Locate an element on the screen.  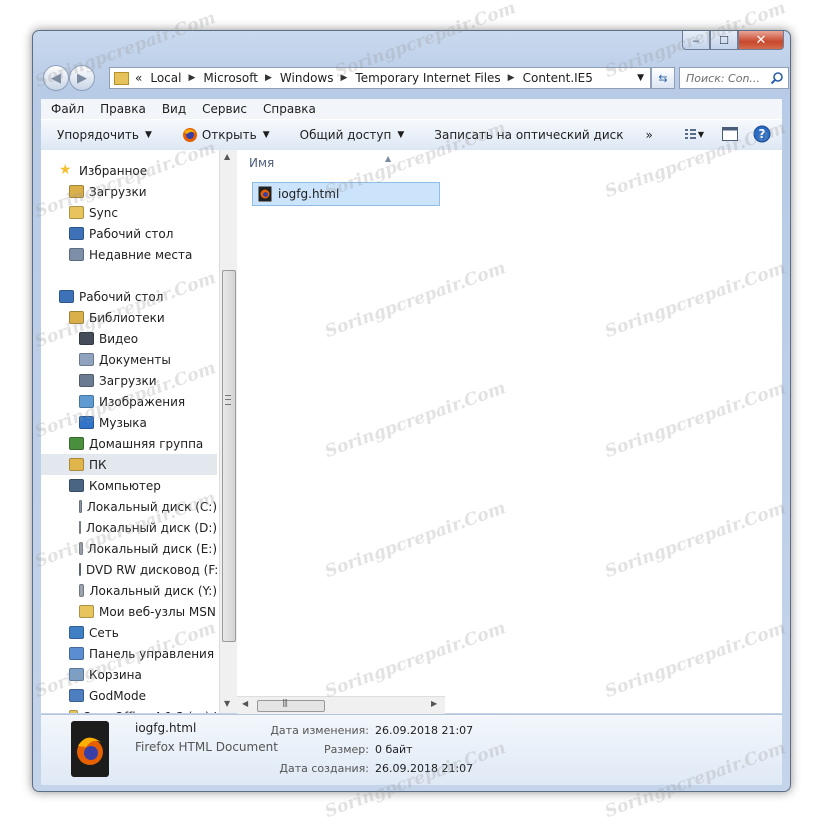
nav-item: Видео is located at coordinates (129, 338).